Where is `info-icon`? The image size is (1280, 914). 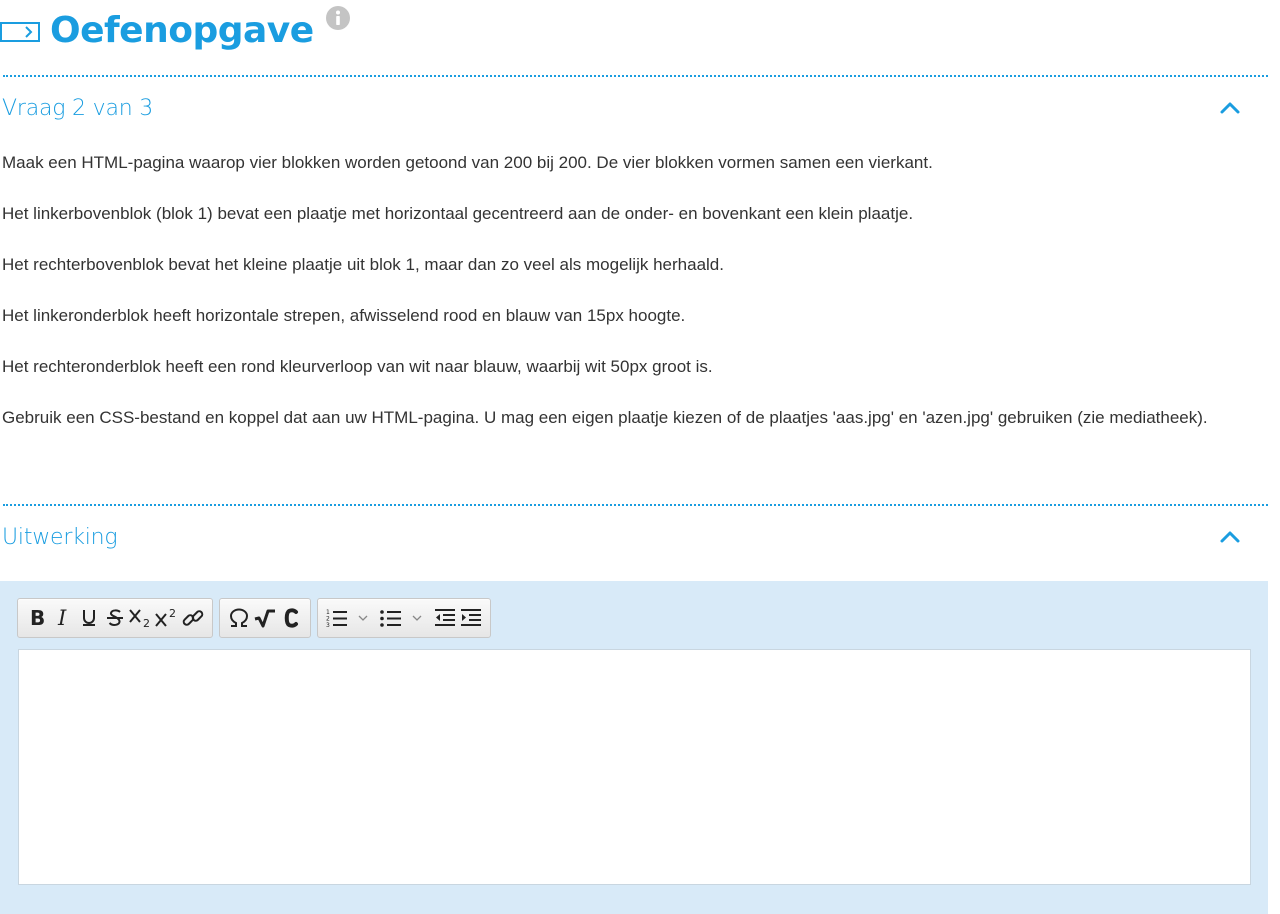
info-icon is located at coordinates (337, 18).